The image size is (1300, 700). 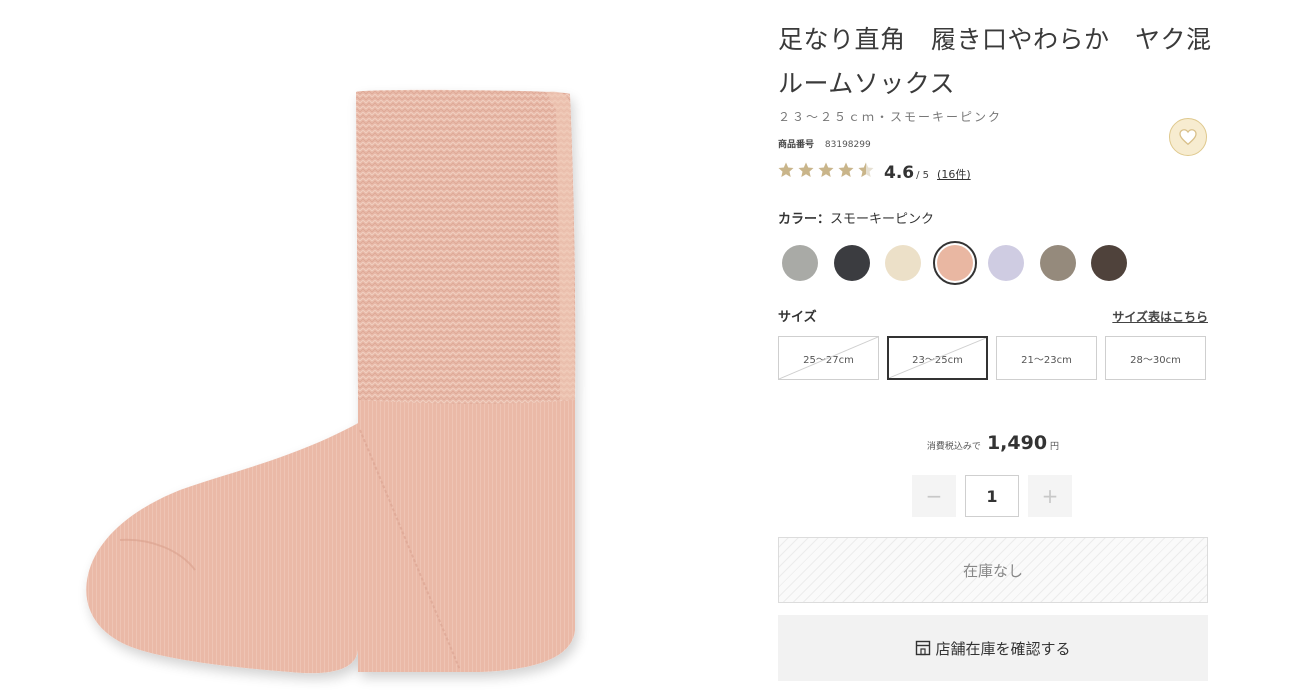 What do you see at coordinates (797, 317) in the screenshot?
I see `size-label: サイズ` at bounding box center [797, 317].